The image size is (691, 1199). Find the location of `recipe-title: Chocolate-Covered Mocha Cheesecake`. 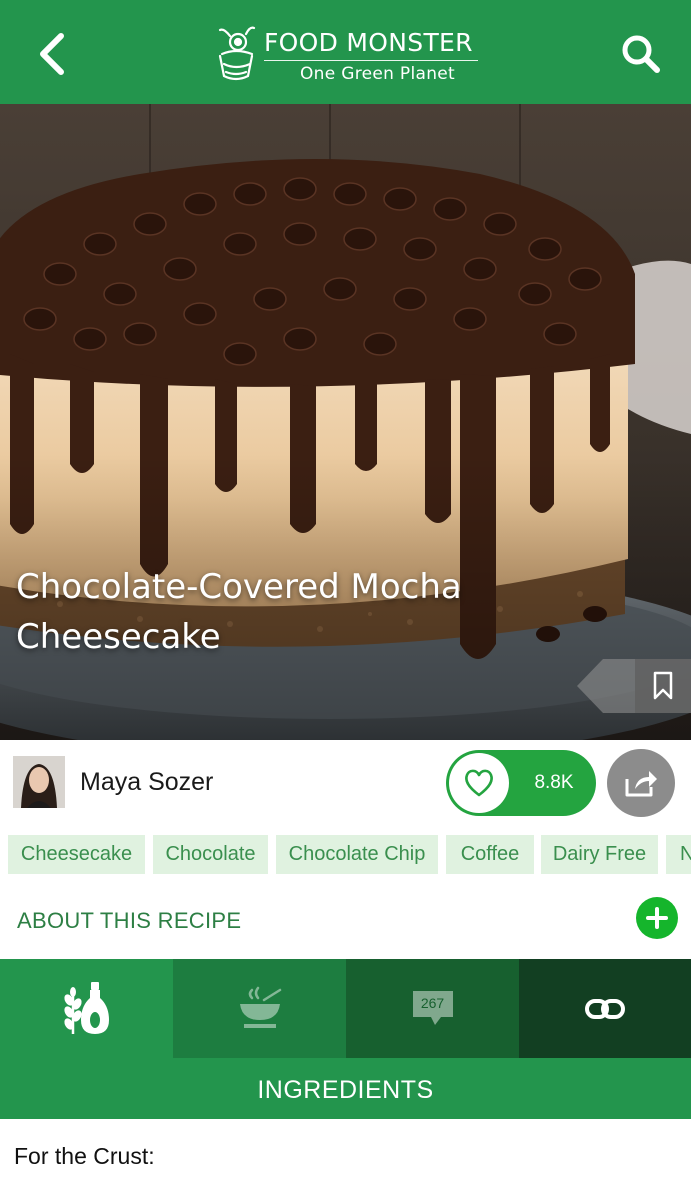

recipe-title: Chocolate-Covered Mocha Cheesecake is located at coordinates (239, 612).